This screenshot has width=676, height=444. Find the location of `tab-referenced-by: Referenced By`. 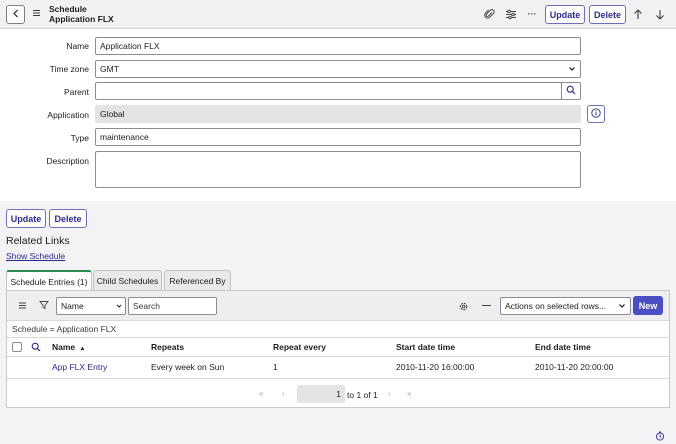

tab-referenced-by: Referenced By is located at coordinates (197, 280).